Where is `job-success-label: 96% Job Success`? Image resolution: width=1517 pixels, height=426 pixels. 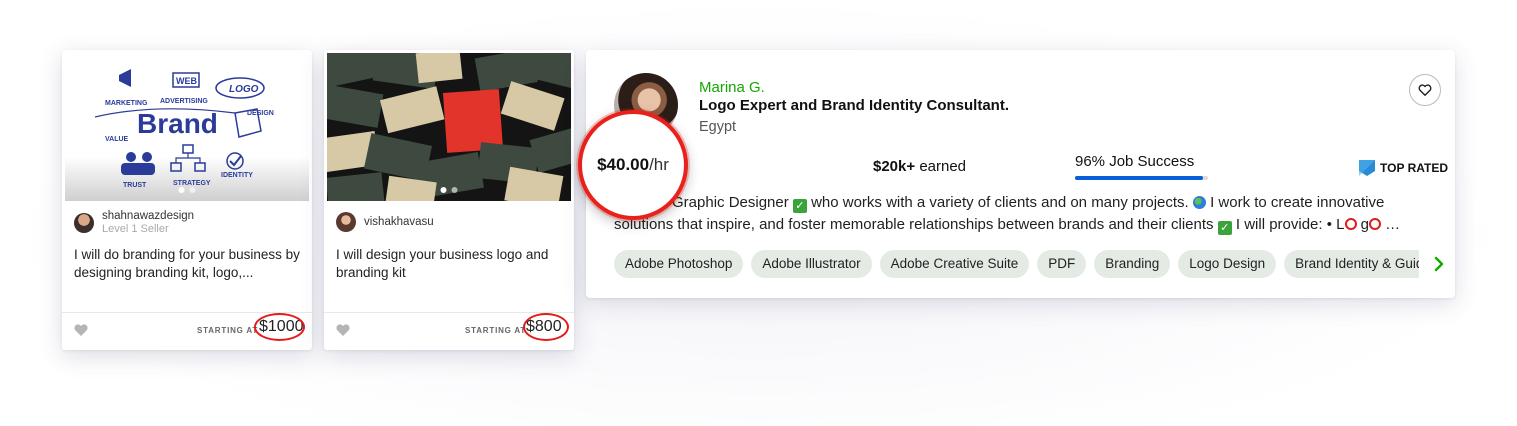
job-success-label: 96% Job Success is located at coordinates (1135, 161).